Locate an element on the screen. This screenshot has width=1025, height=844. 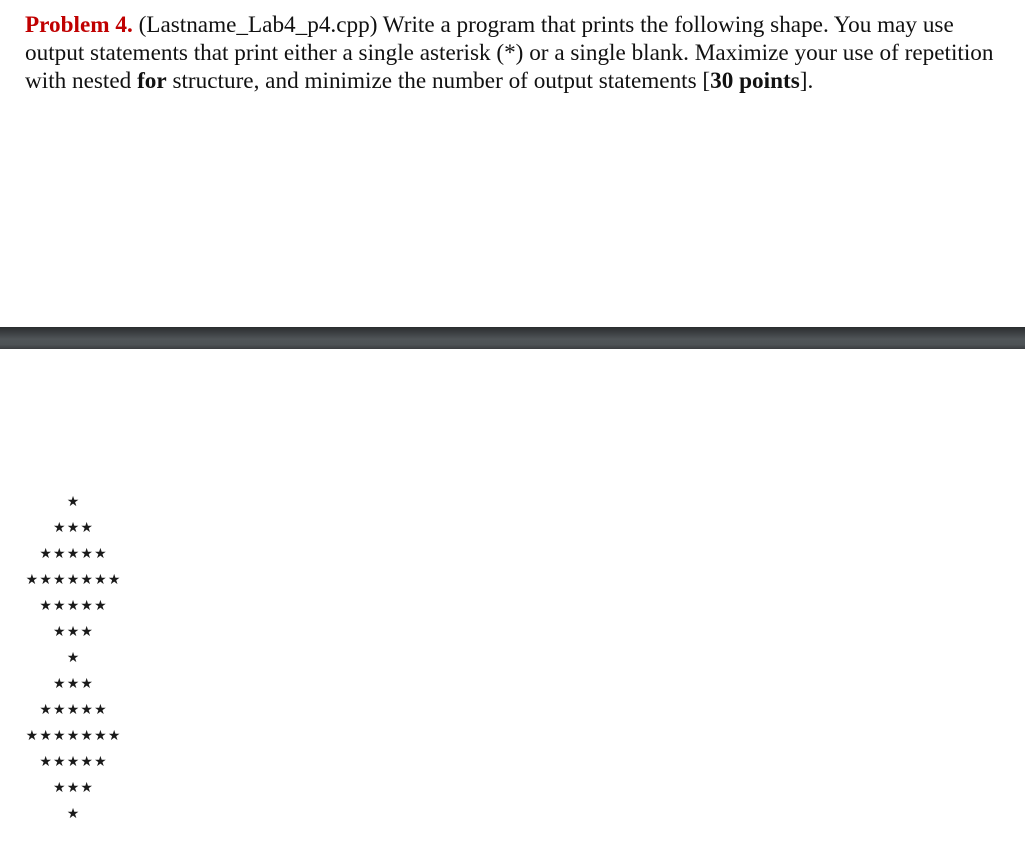
page-divider is located at coordinates (512, 338).